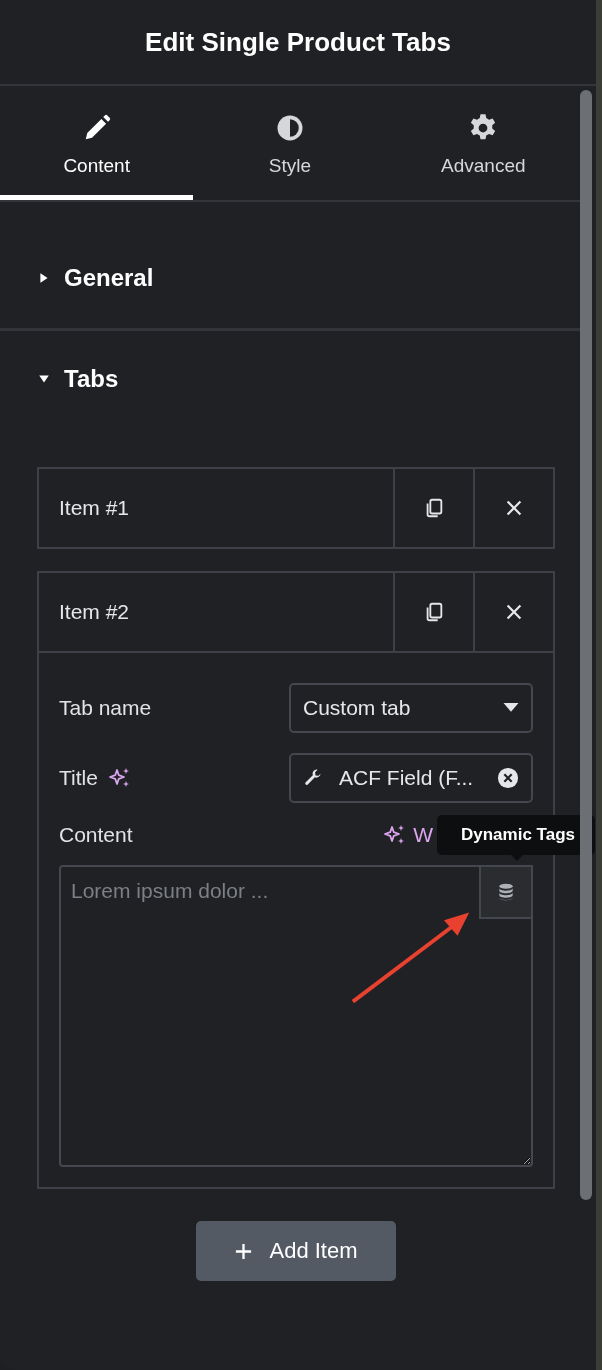 The height and width of the screenshot is (1370, 602). I want to click on dynamic-tags-button, so click(506, 892).